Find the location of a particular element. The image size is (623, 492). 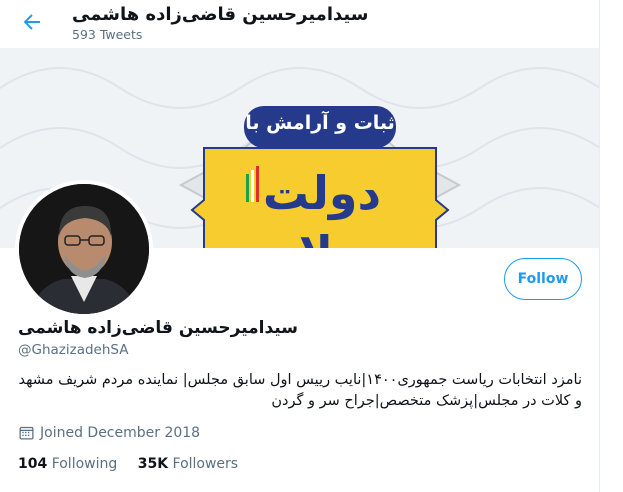

banner-main-text: دولت سلام is located at coordinates (322, 207).